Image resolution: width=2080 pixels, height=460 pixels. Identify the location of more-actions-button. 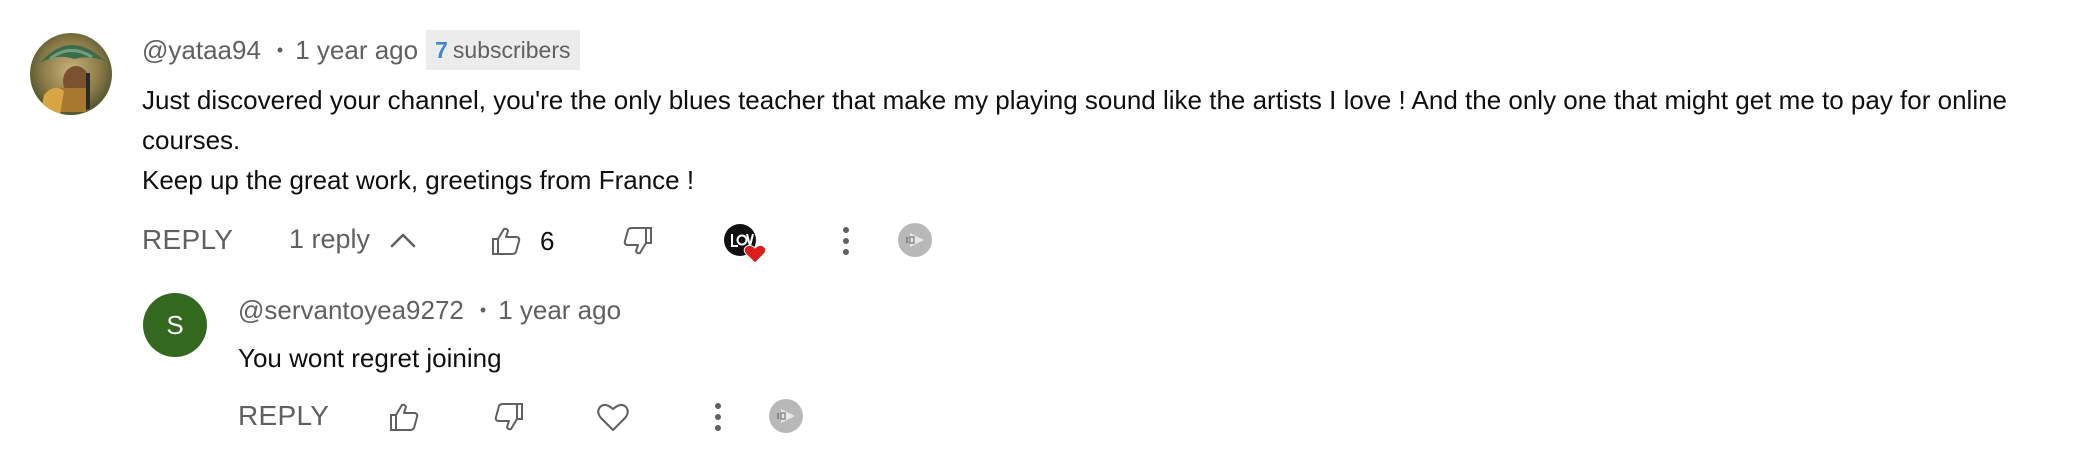
(846, 241).